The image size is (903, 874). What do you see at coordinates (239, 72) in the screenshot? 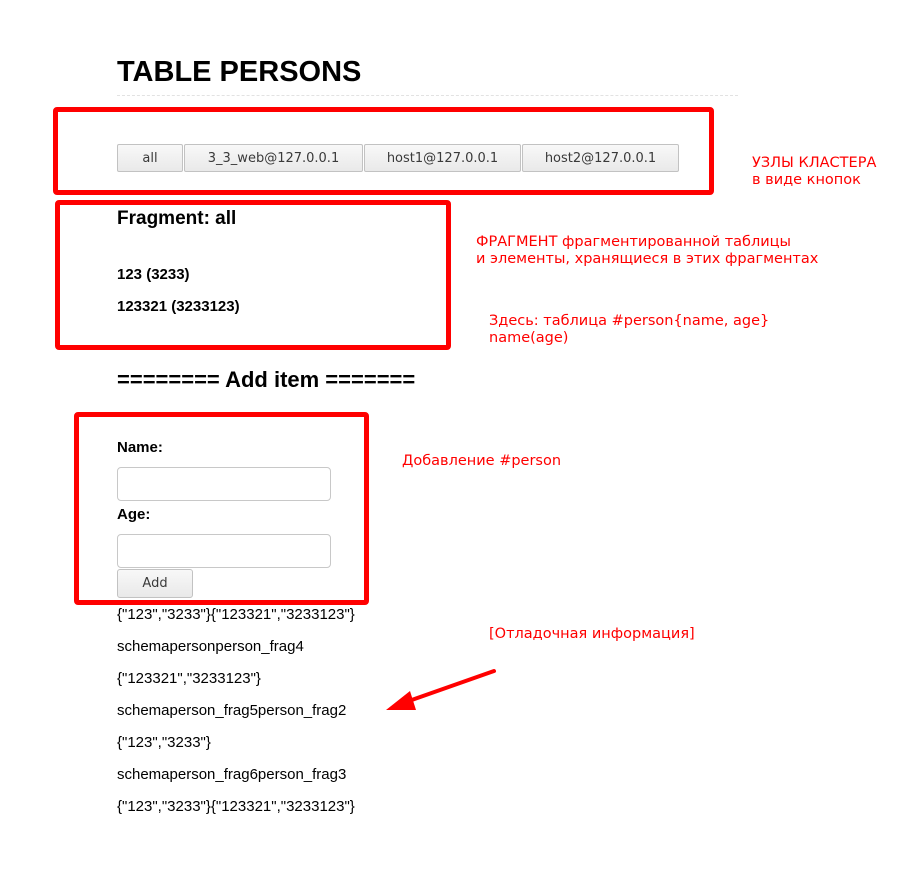
I see `page-title: TABLE PERSONS` at bounding box center [239, 72].